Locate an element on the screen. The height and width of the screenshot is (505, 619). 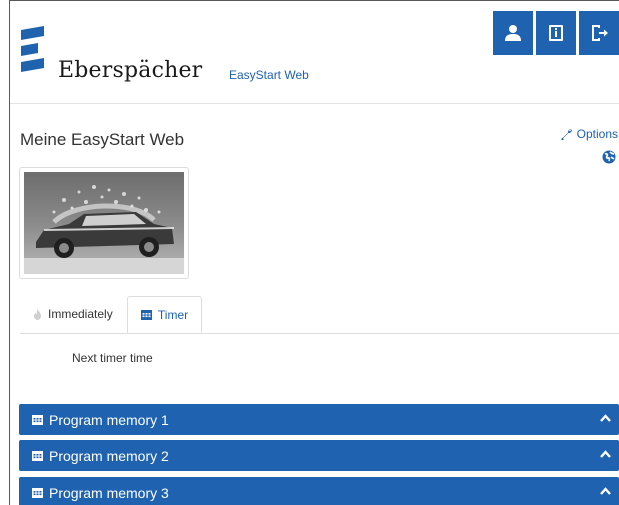
options-link: Options is located at coordinates (589, 134).